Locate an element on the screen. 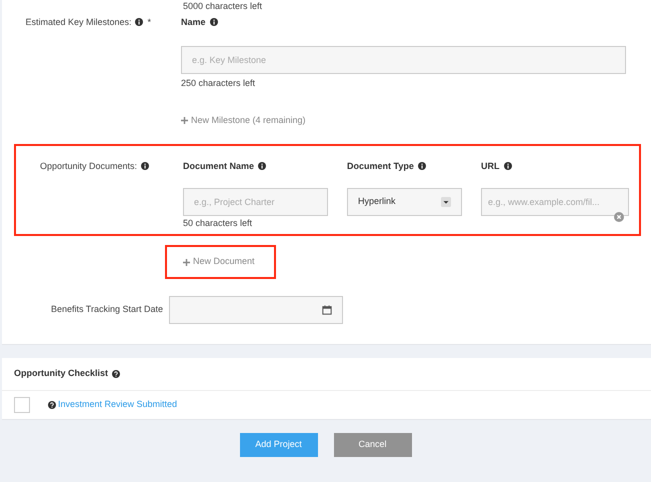 This screenshot has width=651, height=482. document-name-field: e.g., Project Charter is located at coordinates (255, 202).